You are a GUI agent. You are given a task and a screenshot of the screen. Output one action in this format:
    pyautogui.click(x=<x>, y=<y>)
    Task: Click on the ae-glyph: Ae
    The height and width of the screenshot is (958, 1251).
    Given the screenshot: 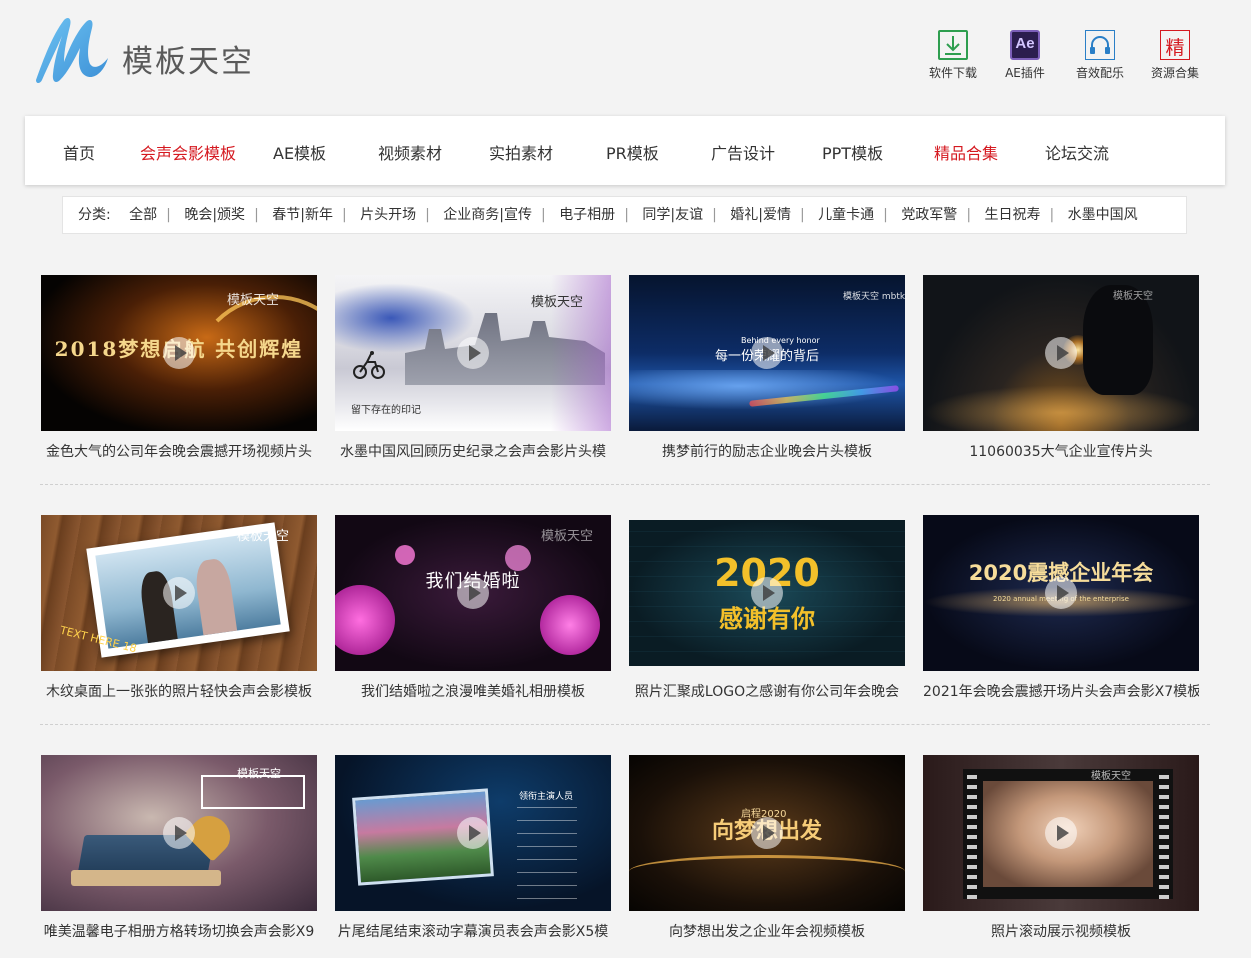 What is the action you would take?
    pyautogui.click(x=1025, y=43)
    